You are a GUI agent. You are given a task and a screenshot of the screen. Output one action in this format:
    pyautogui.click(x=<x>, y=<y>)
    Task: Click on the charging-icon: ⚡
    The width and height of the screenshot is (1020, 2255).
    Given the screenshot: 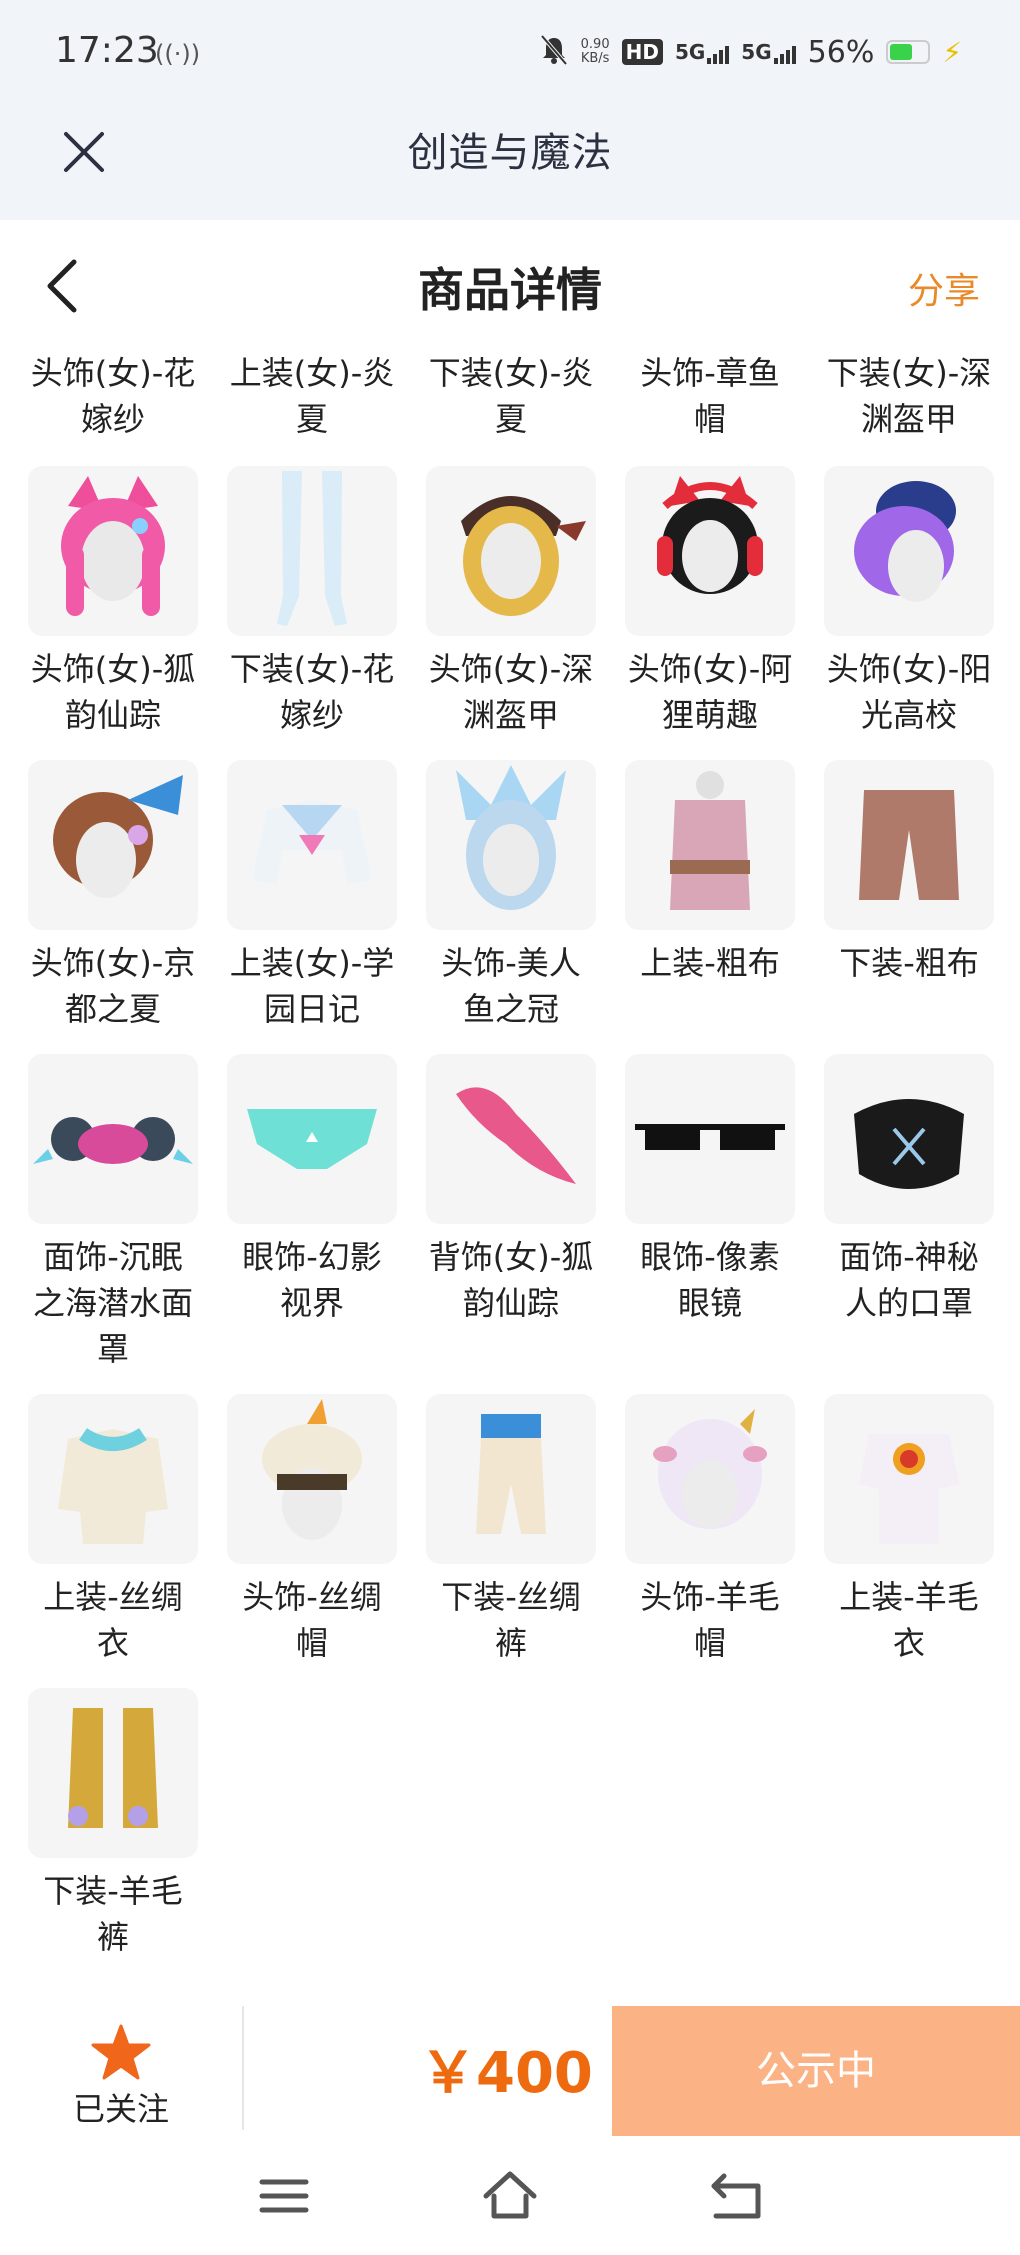 What is the action you would take?
    pyautogui.click(x=952, y=52)
    